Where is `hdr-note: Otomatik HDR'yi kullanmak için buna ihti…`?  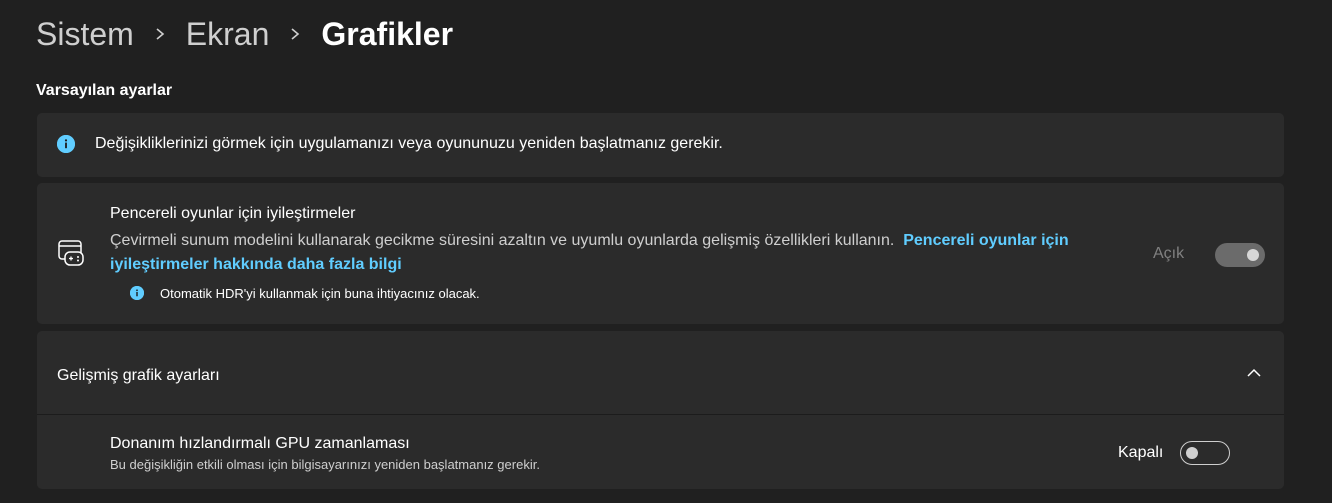 hdr-note: Otomatik HDR'yi kullanmak için buna ihti… is located at coordinates (320, 293).